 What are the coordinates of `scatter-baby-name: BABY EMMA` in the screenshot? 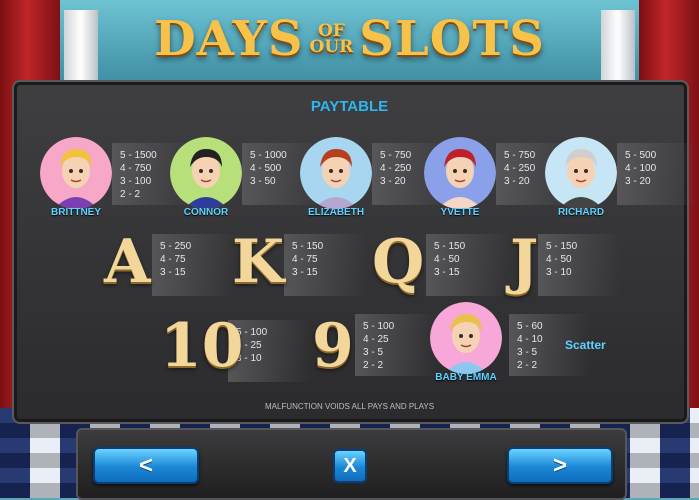 It's located at (466, 377).